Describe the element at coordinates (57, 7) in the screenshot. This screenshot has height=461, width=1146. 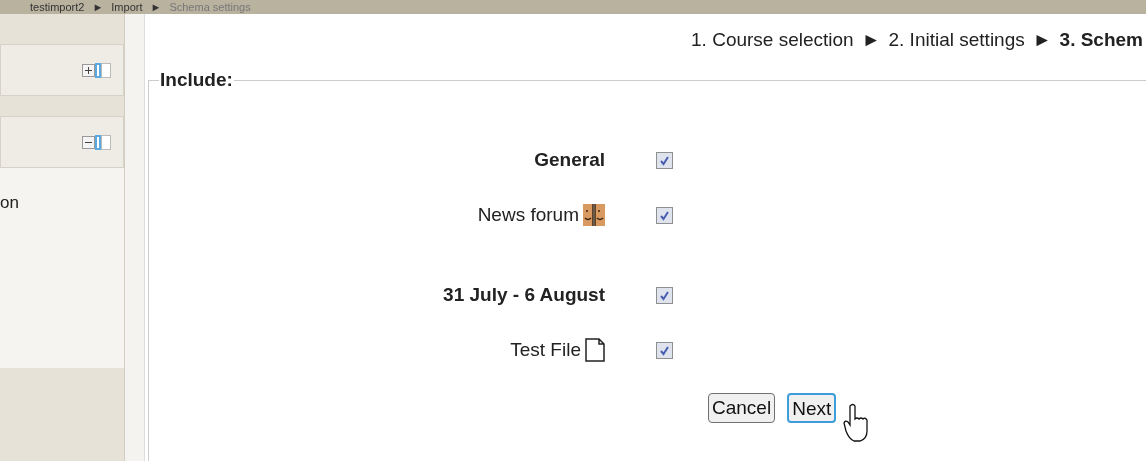
I see `breadcrumb-link: testimport2` at that location.